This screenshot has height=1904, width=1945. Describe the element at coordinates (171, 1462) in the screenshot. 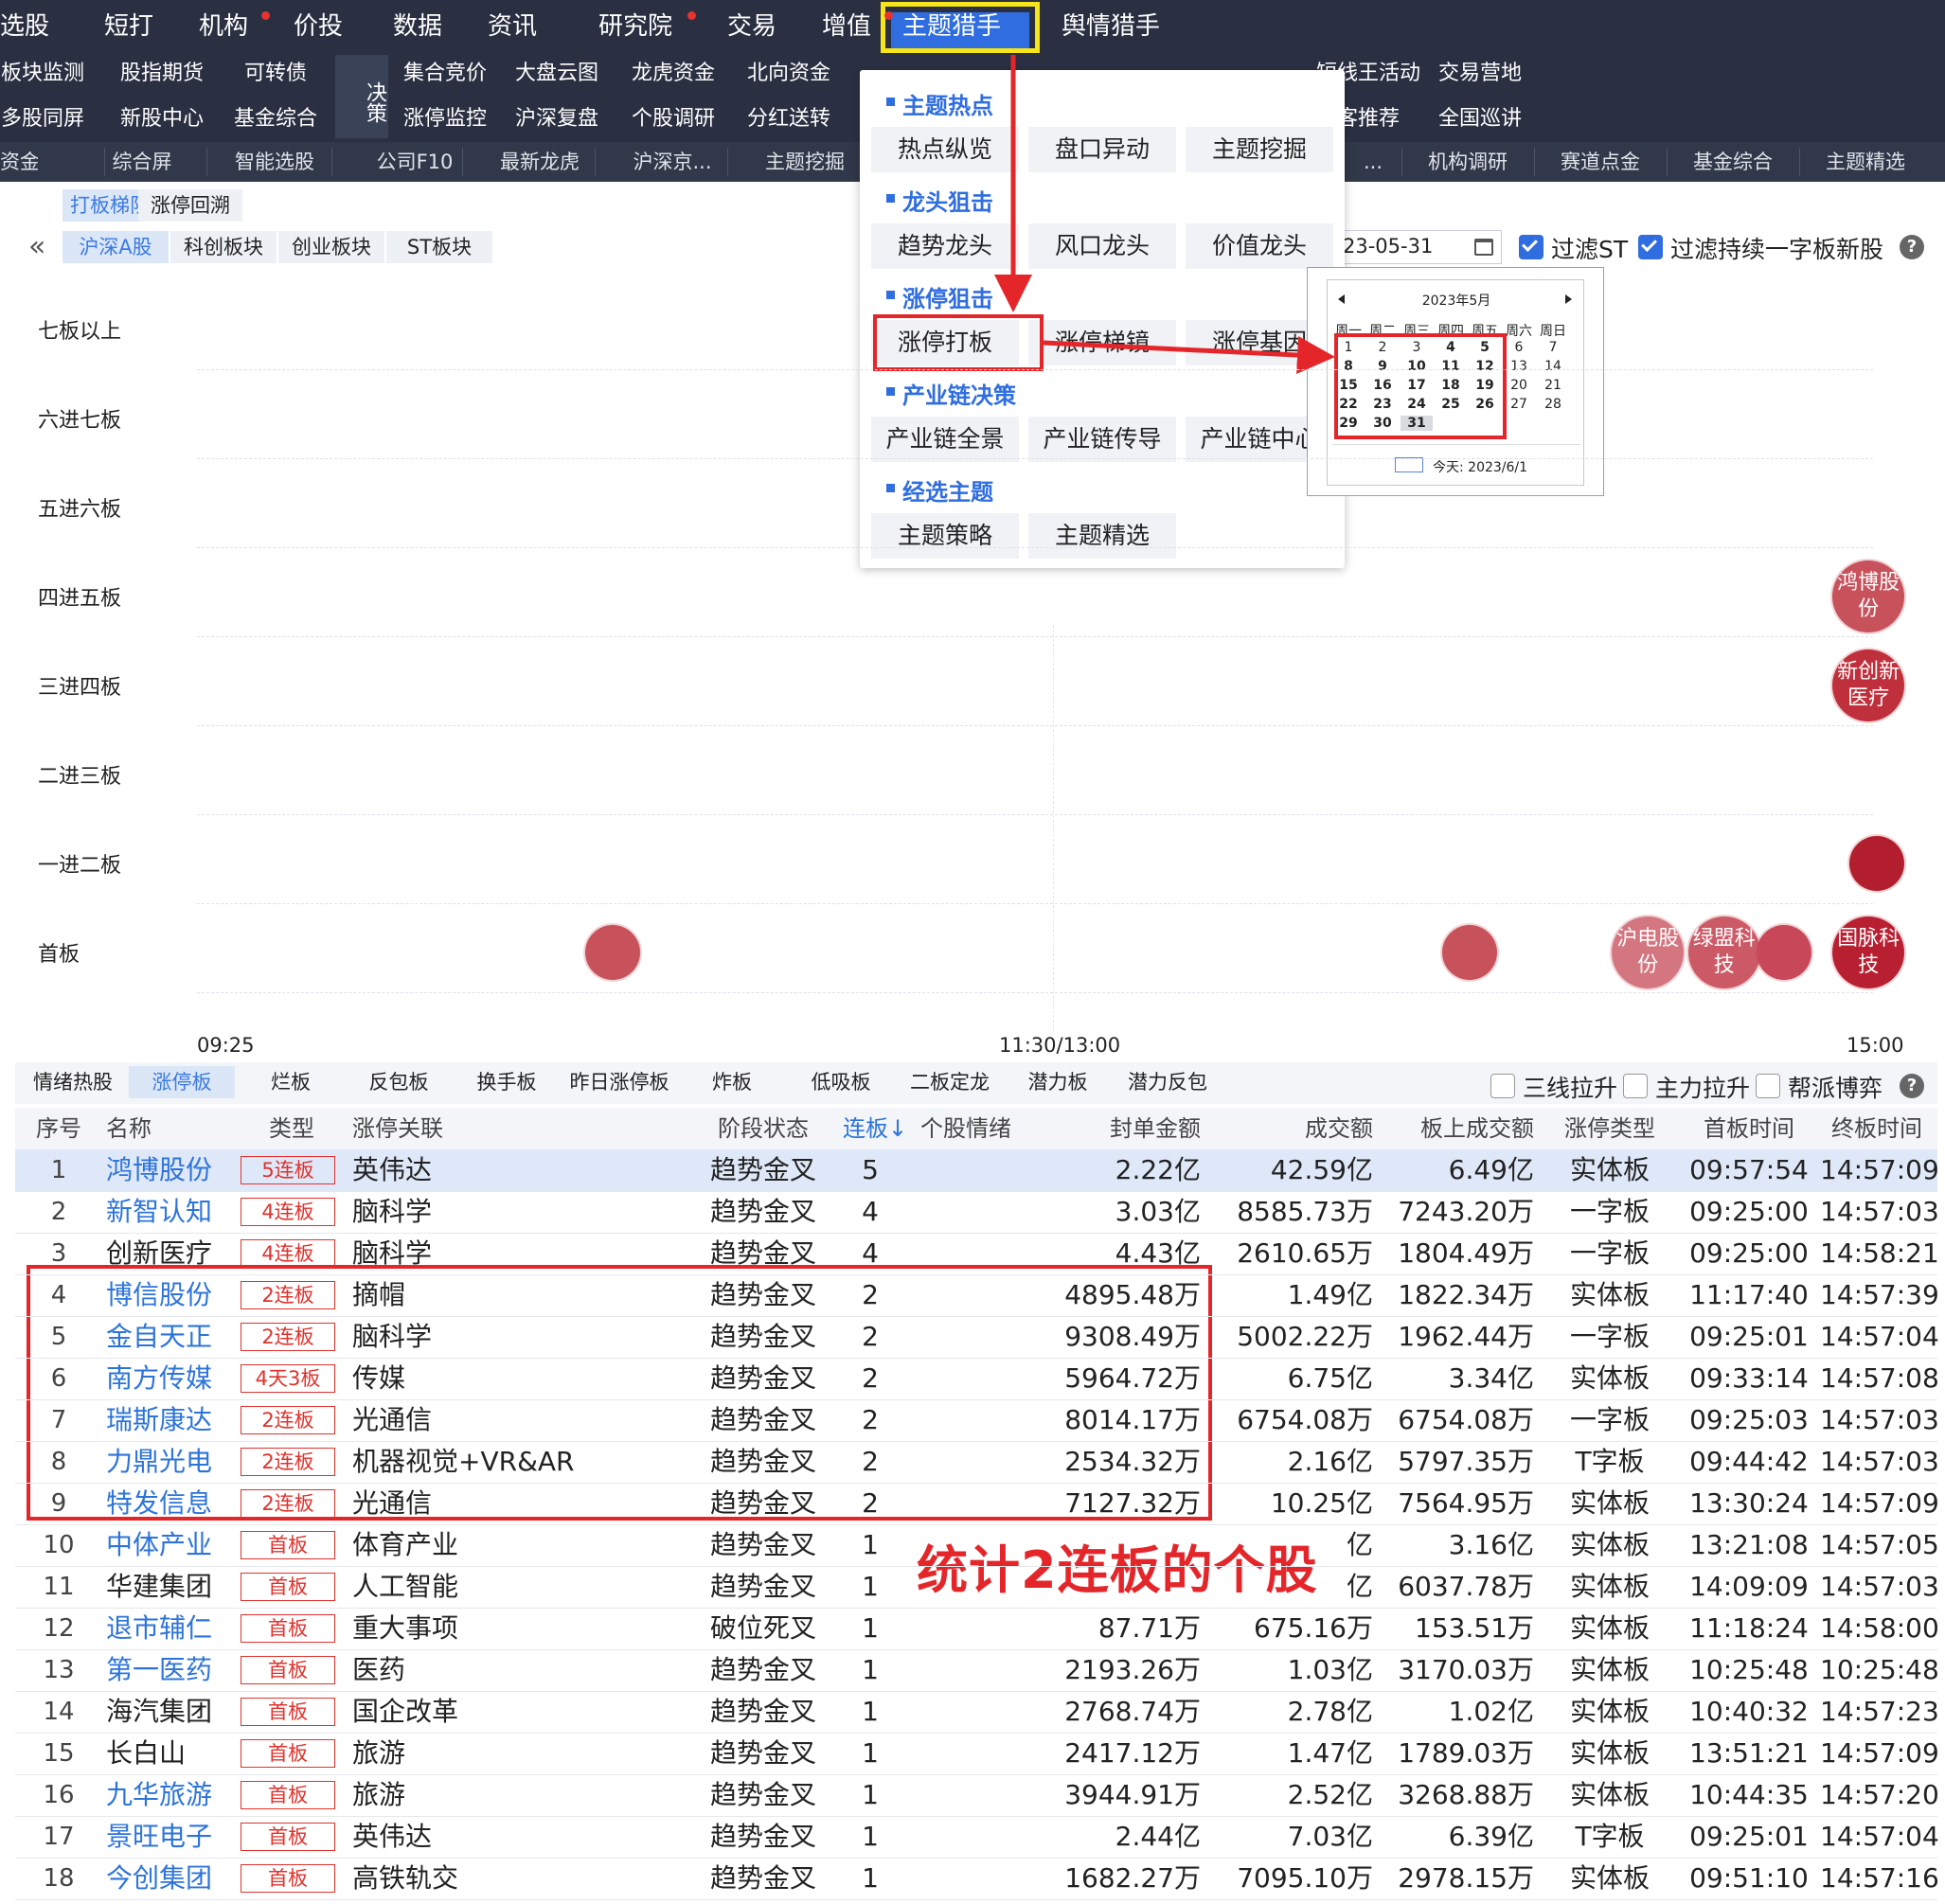

I see `table-cell-name: 力鼎光电` at that location.